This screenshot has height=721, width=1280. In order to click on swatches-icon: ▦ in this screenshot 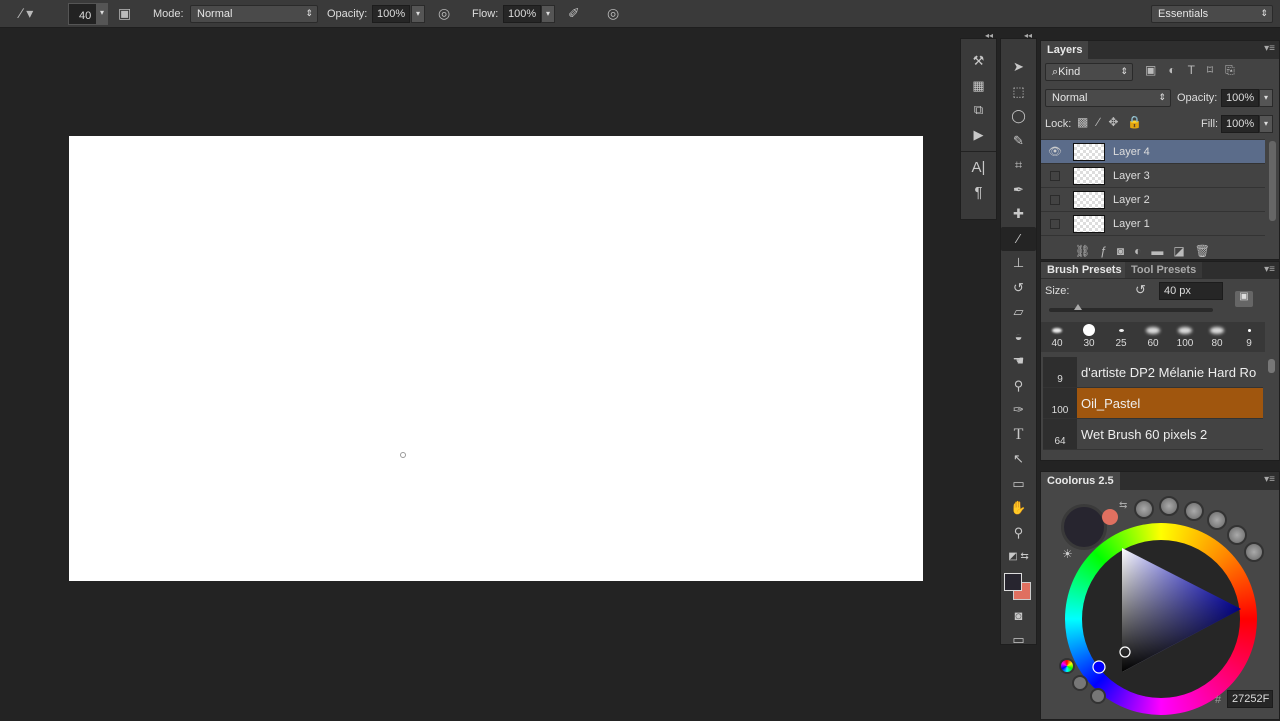, I will do `click(978, 86)`.